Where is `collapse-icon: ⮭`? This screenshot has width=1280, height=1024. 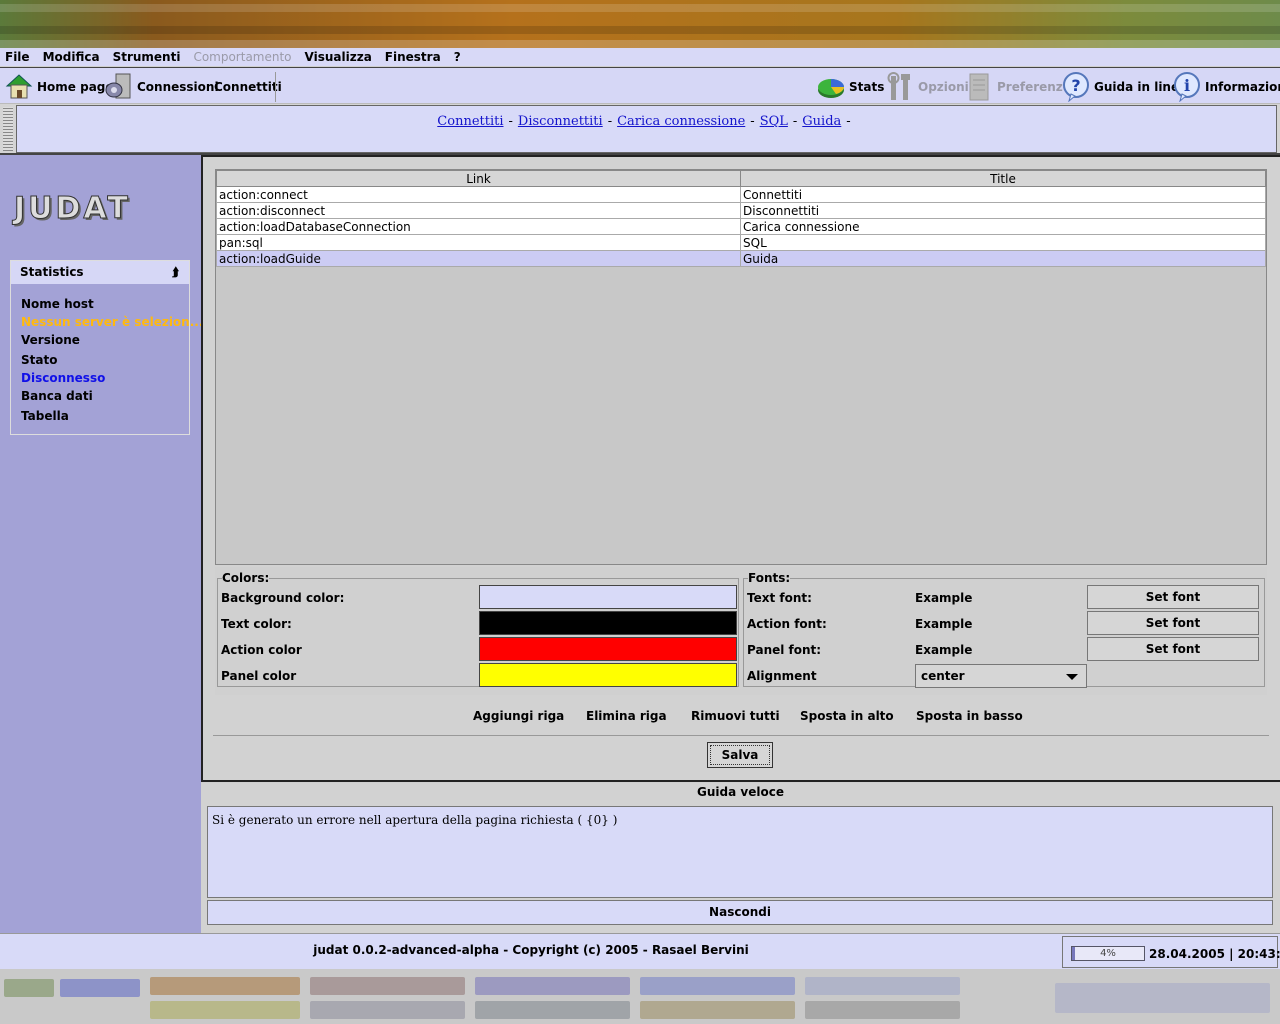
collapse-icon: ⮭ is located at coordinates (175, 272).